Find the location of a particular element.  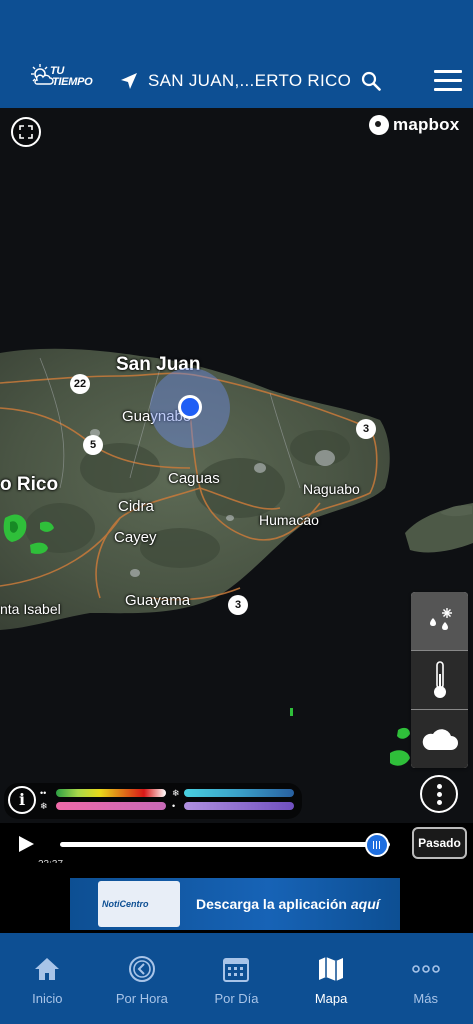

city-label: nta Isabel is located at coordinates (30, 609).